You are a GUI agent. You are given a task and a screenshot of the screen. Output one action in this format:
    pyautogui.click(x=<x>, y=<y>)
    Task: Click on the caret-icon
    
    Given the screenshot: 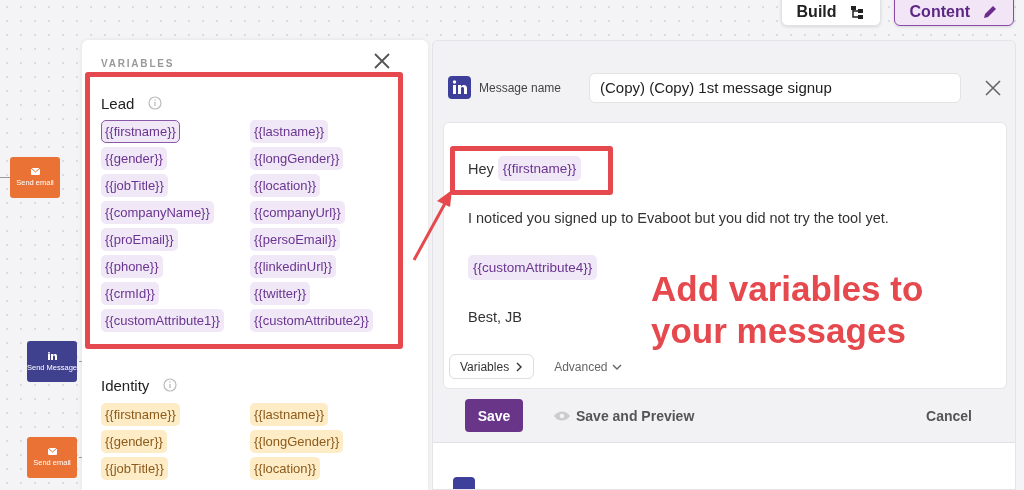 What is the action you would take?
    pyautogui.click(x=616, y=366)
    